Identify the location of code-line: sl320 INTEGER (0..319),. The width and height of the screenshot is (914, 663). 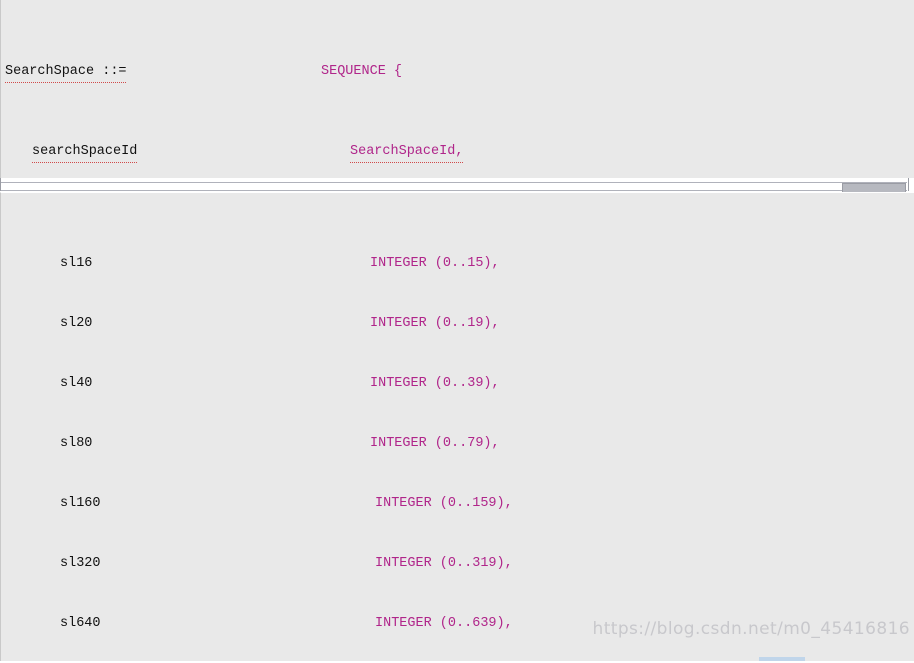
(458, 564).